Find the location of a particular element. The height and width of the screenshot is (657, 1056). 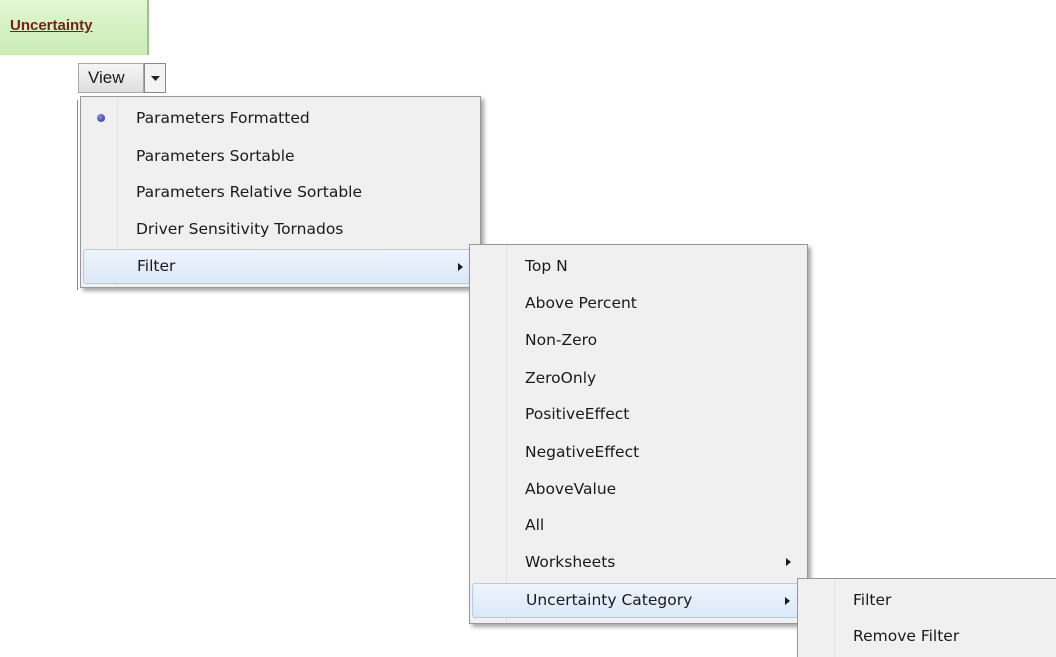

uncertainty-link: Uncertainty is located at coordinates (51, 25).